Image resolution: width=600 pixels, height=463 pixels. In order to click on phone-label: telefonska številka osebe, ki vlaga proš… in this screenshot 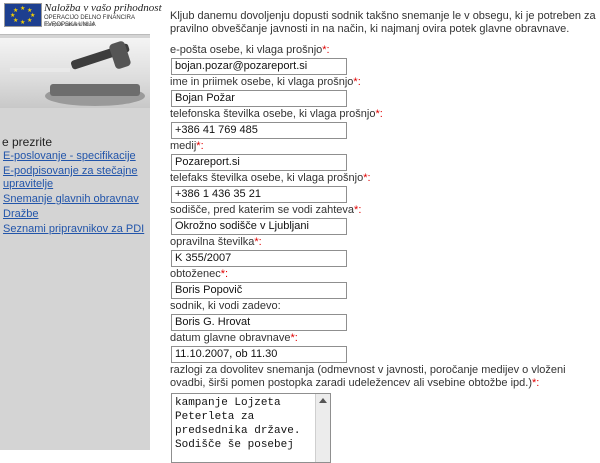, I will do `click(276, 114)`.